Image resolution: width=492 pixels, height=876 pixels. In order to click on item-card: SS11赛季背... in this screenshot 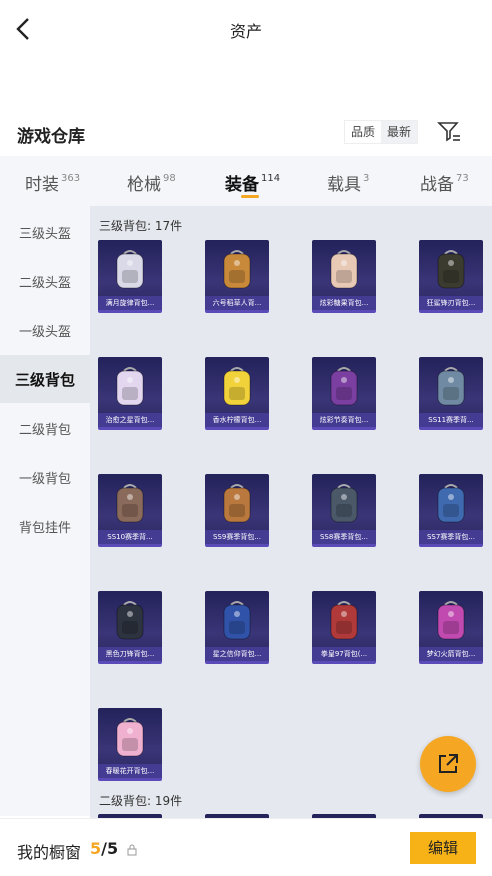, I will do `click(451, 393)`.